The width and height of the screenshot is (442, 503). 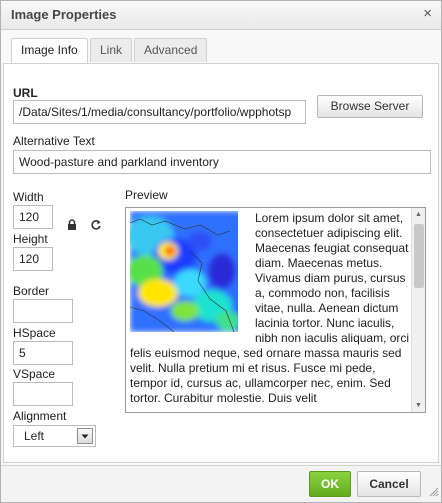 I want to click on reset-icon, so click(x=96, y=226).